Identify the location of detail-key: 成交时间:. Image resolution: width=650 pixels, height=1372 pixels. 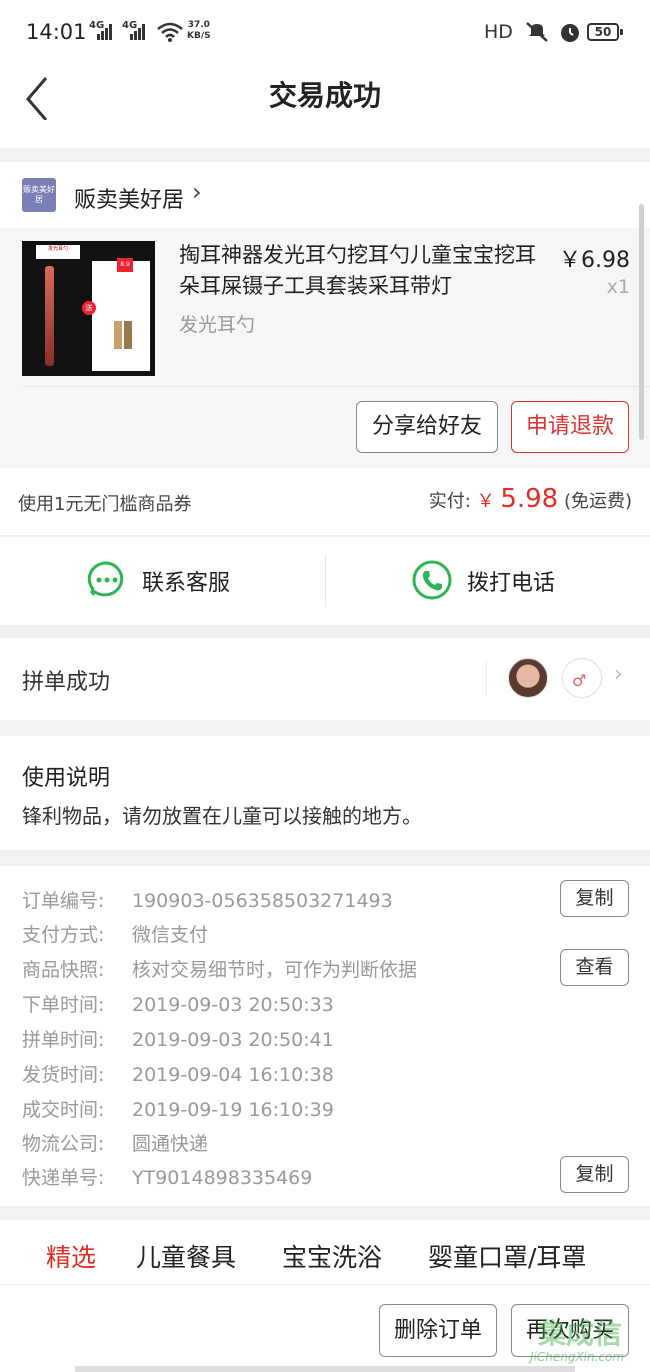
(63, 1110).